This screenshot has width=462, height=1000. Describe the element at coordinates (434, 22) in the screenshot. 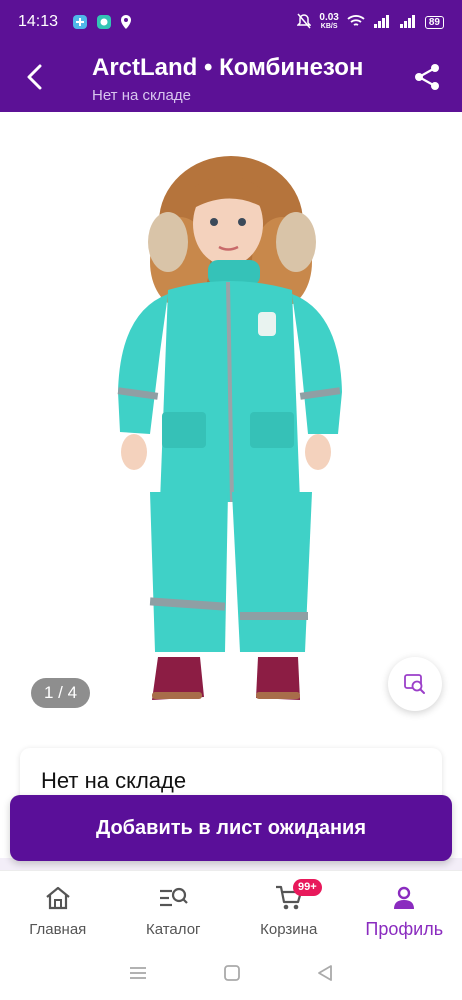

I see `battery-indicator: 89` at that location.